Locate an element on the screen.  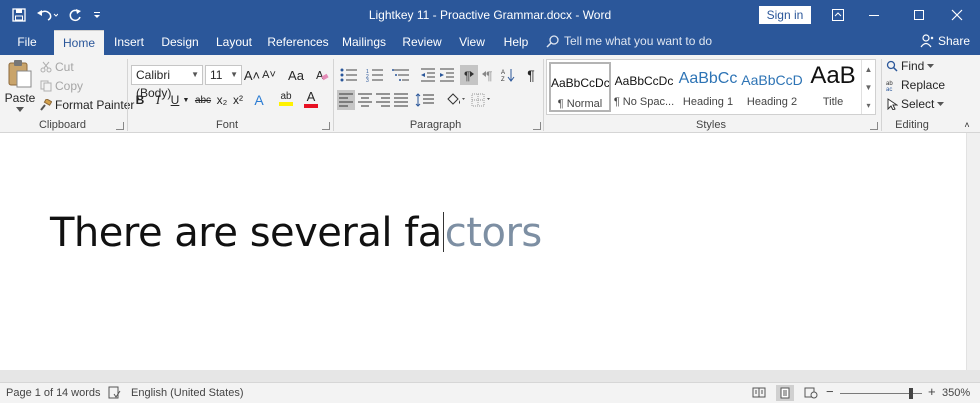
style-title: AaB Title is located at coordinates (833, 87).